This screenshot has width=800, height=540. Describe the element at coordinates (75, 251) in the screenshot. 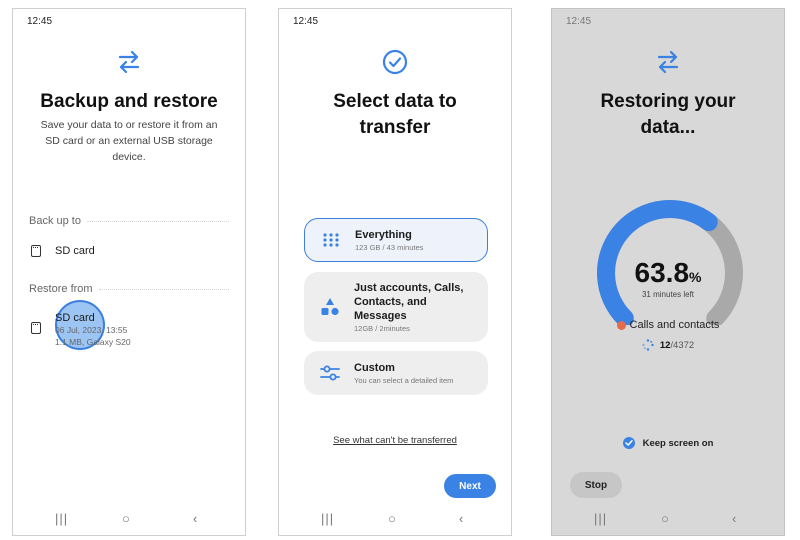

I see `backup-item-label: SD card` at that location.